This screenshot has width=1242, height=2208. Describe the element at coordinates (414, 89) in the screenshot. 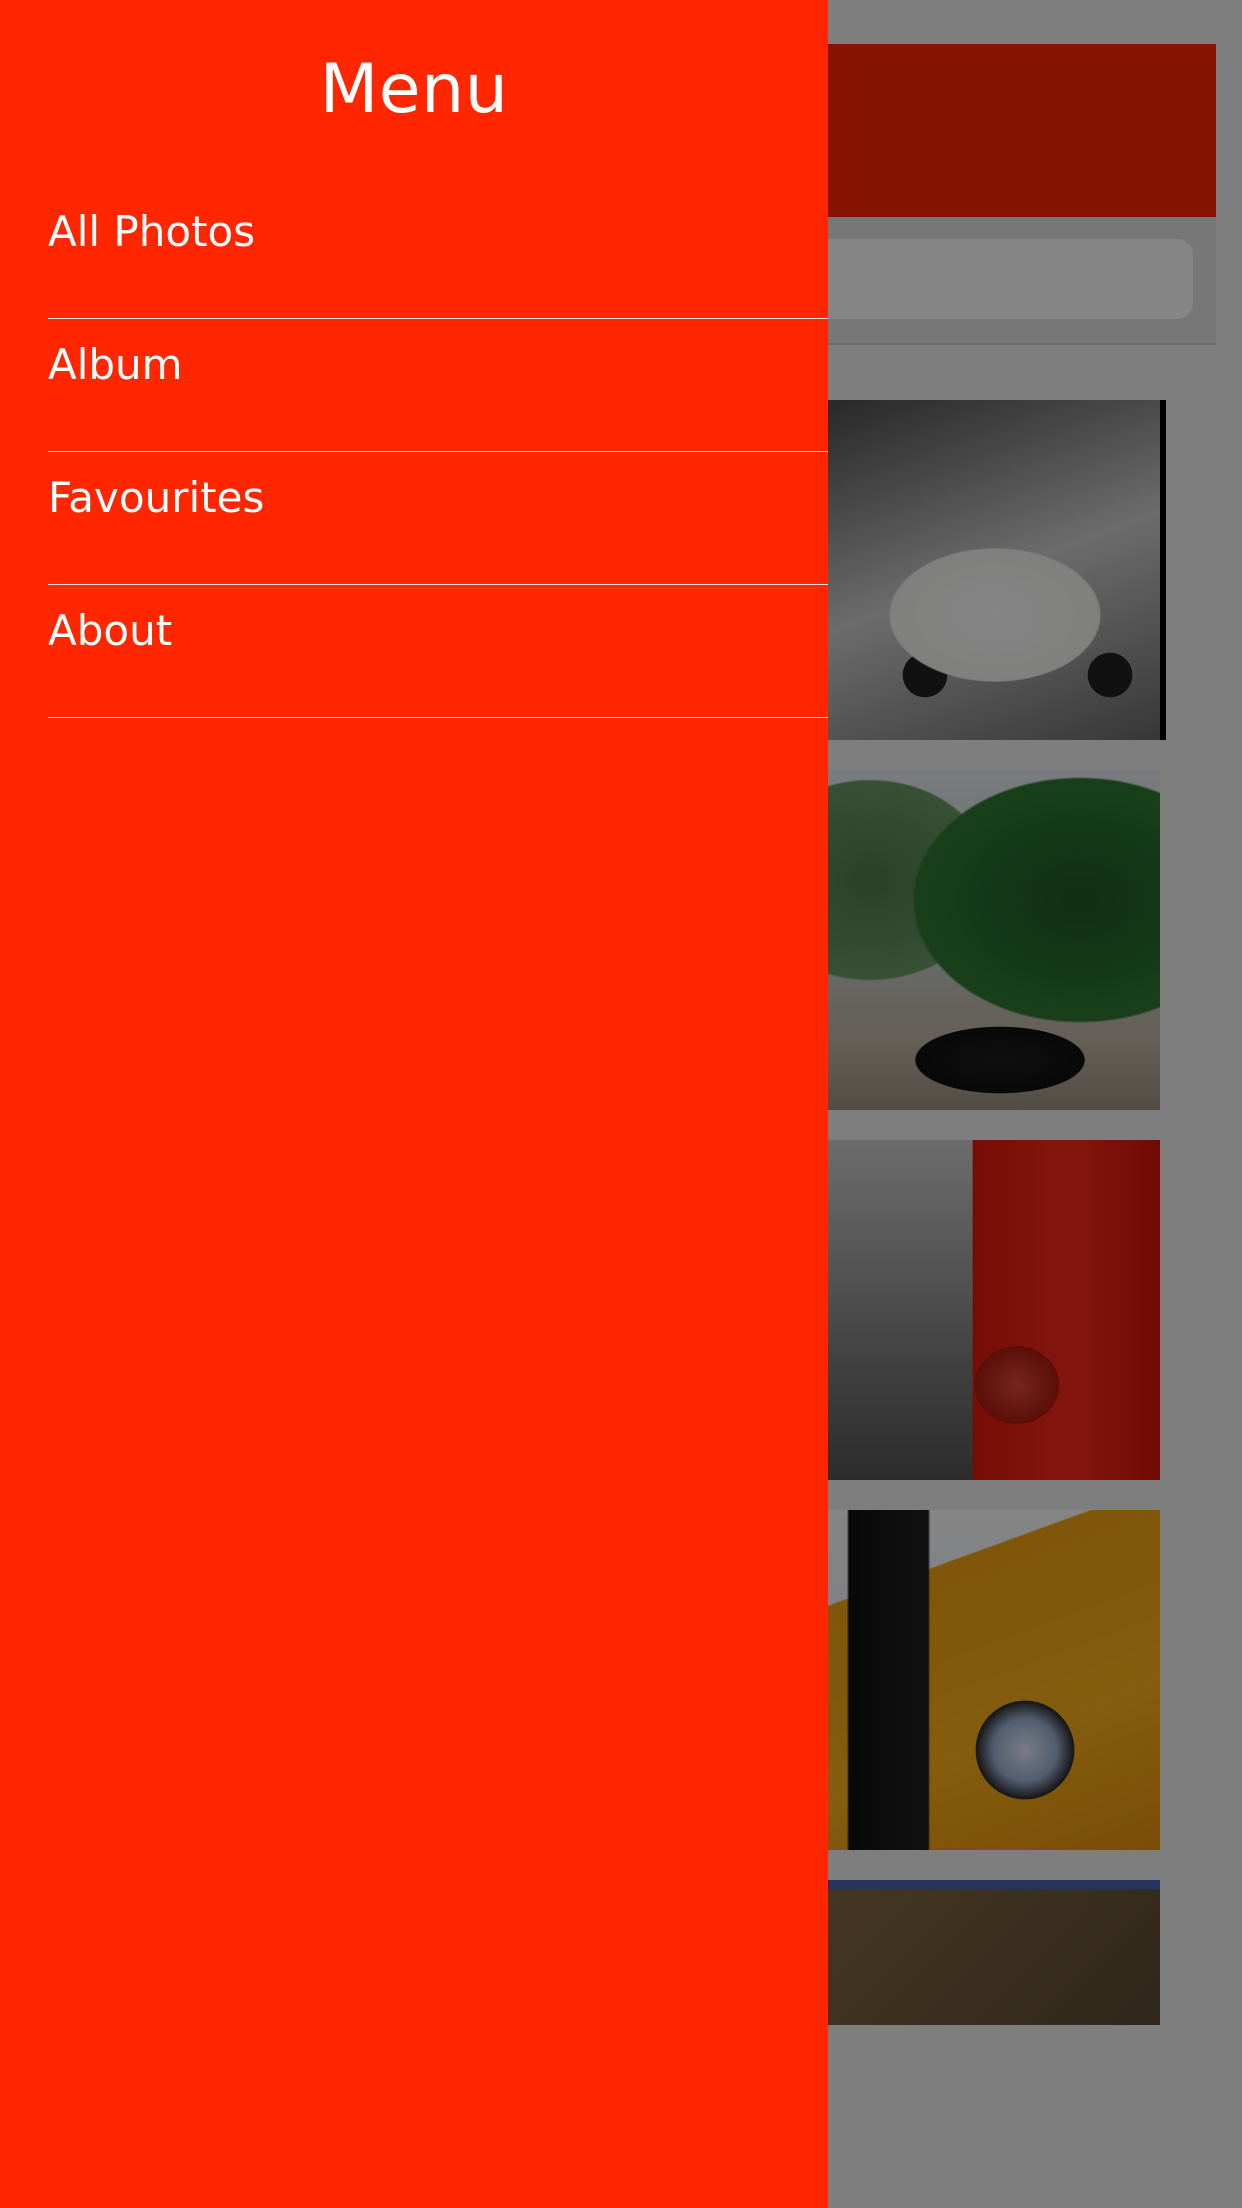

I see `menu-title: Menu` at that location.